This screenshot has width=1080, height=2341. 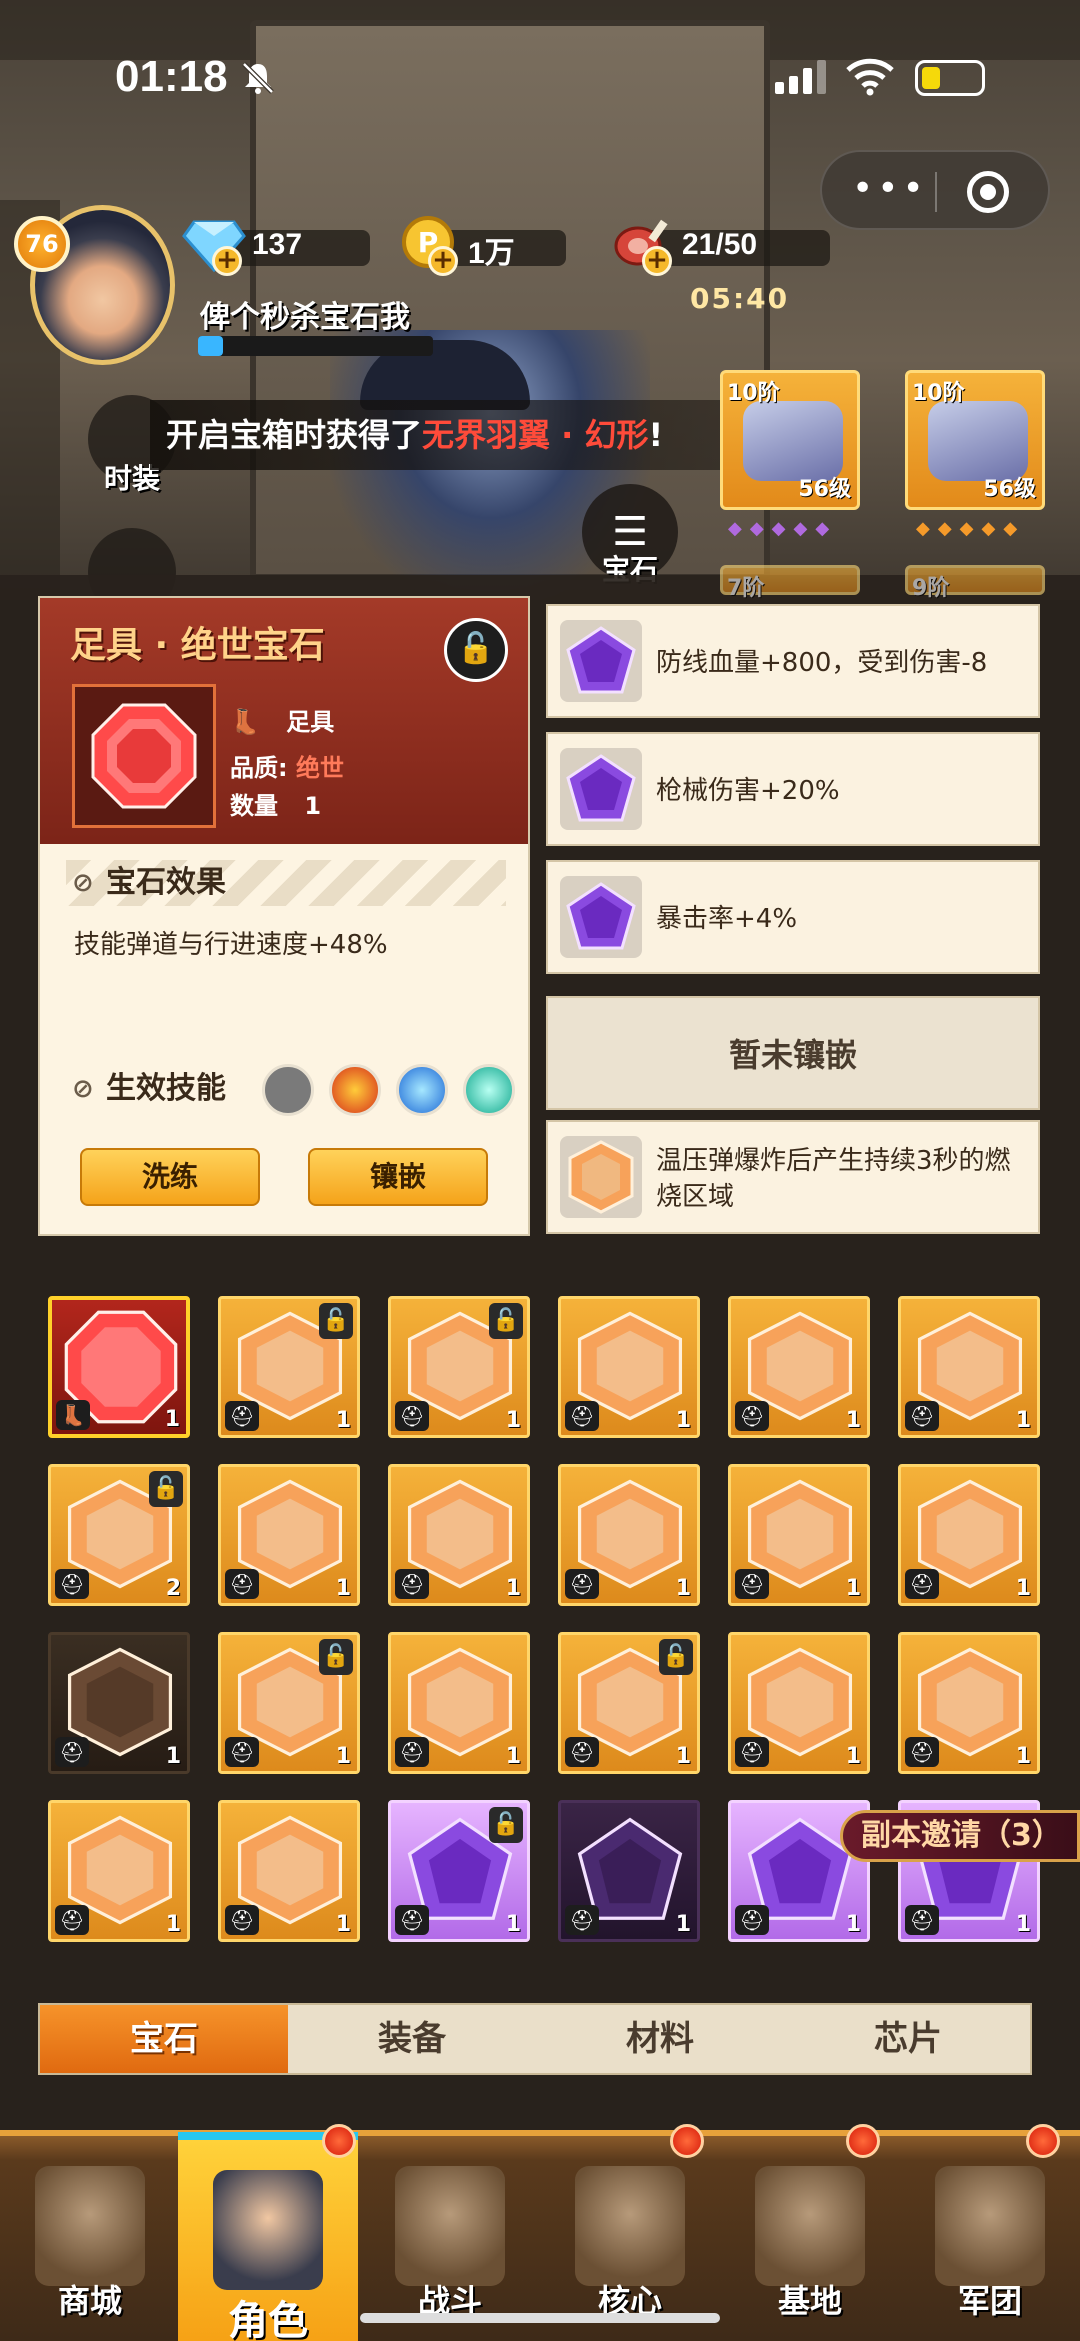 What do you see at coordinates (294, 435) in the screenshot?
I see `notice-prefix: 开启宝箱时获得了` at bounding box center [294, 435].